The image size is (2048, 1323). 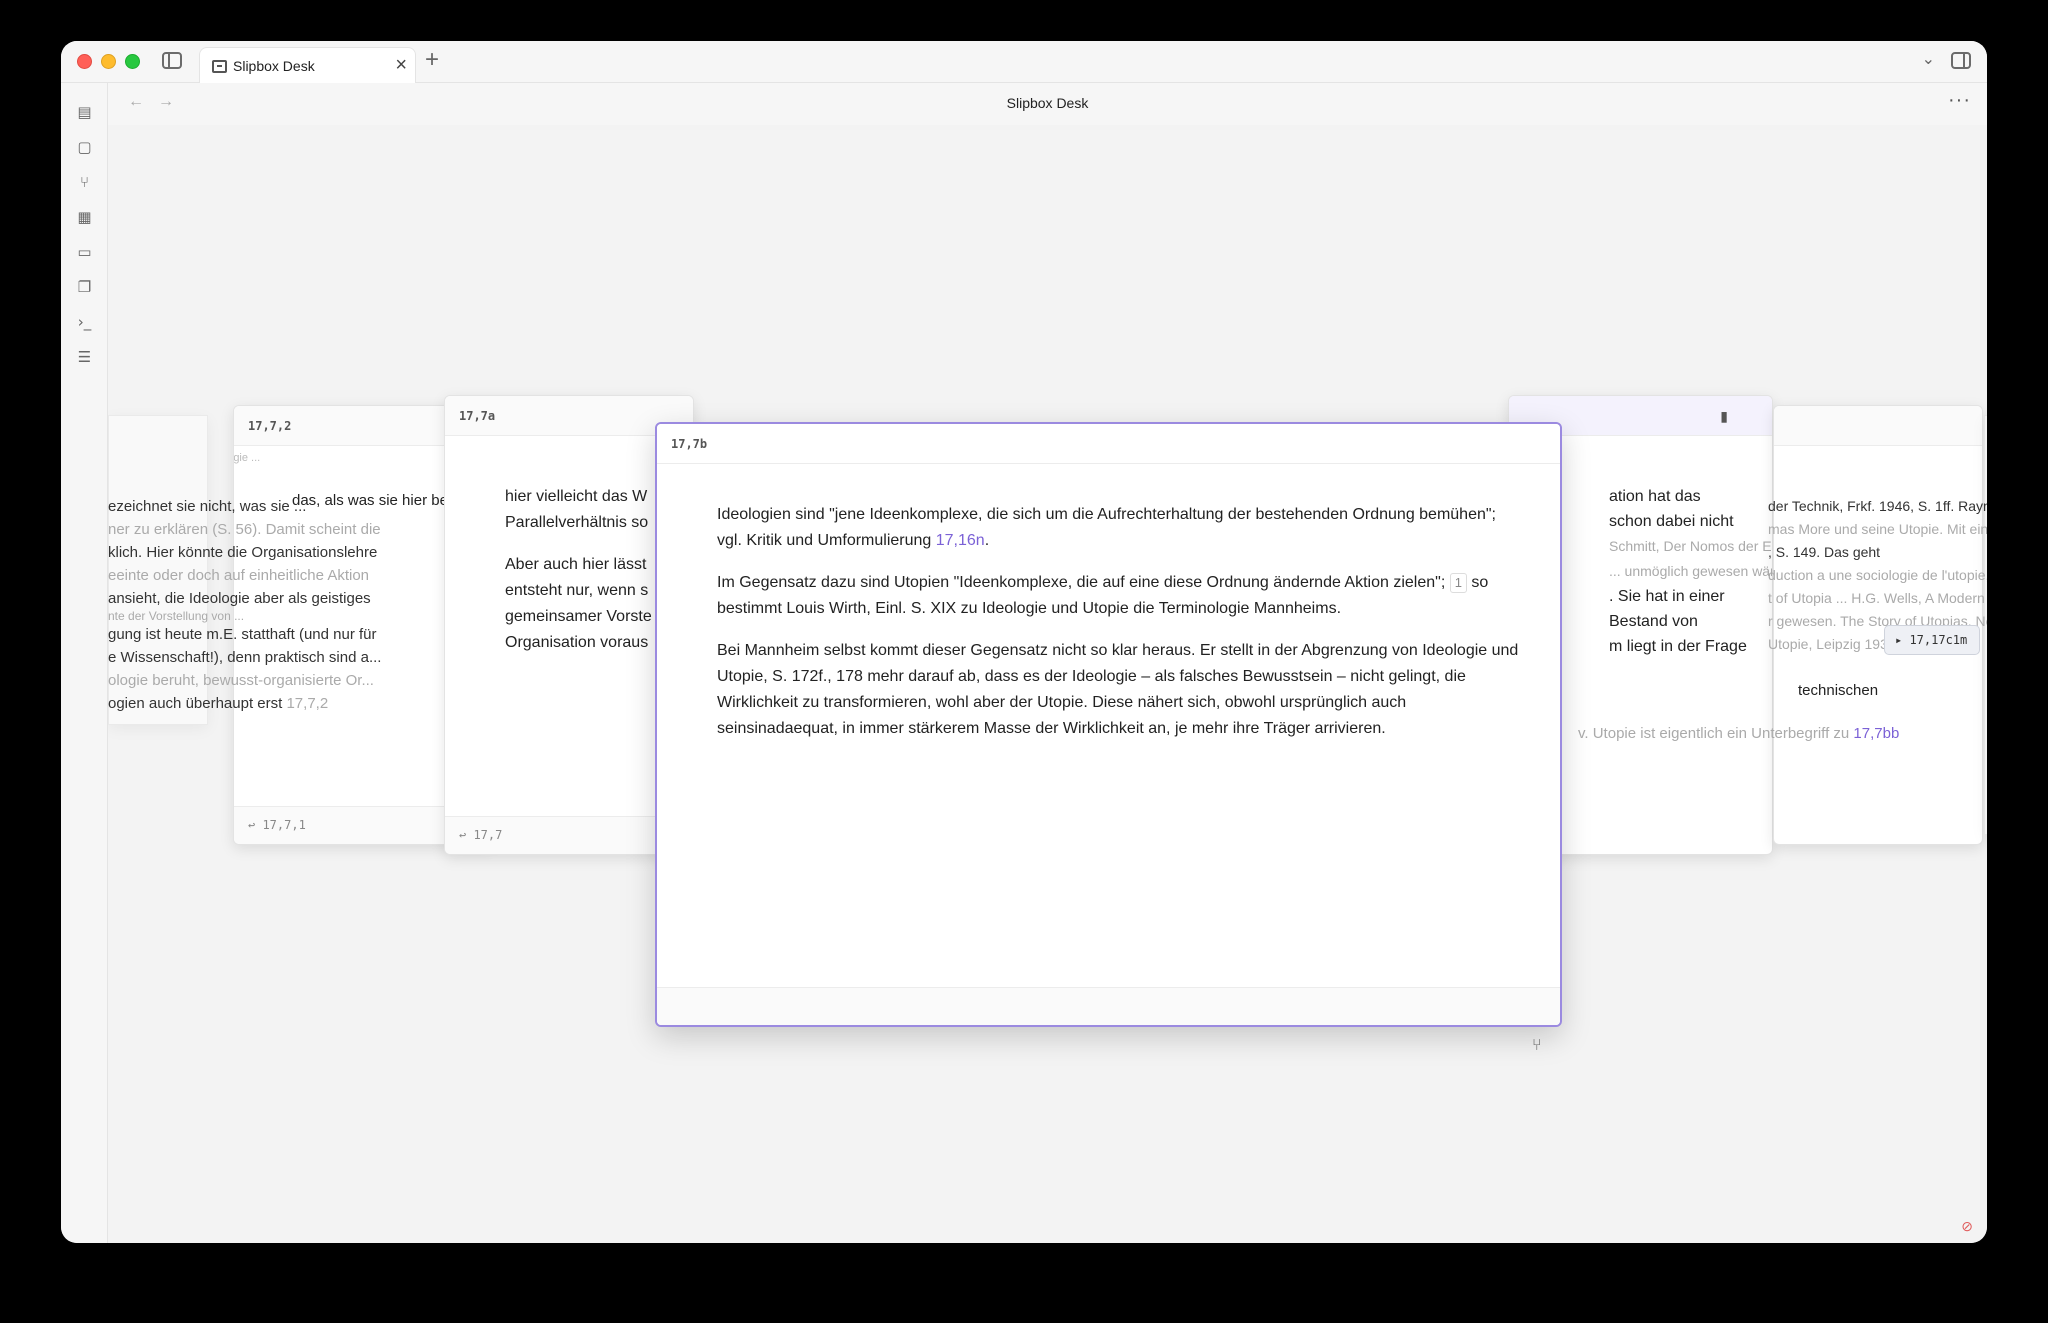 I want to click on graph-icon: ⑂, so click(x=84, y=182).